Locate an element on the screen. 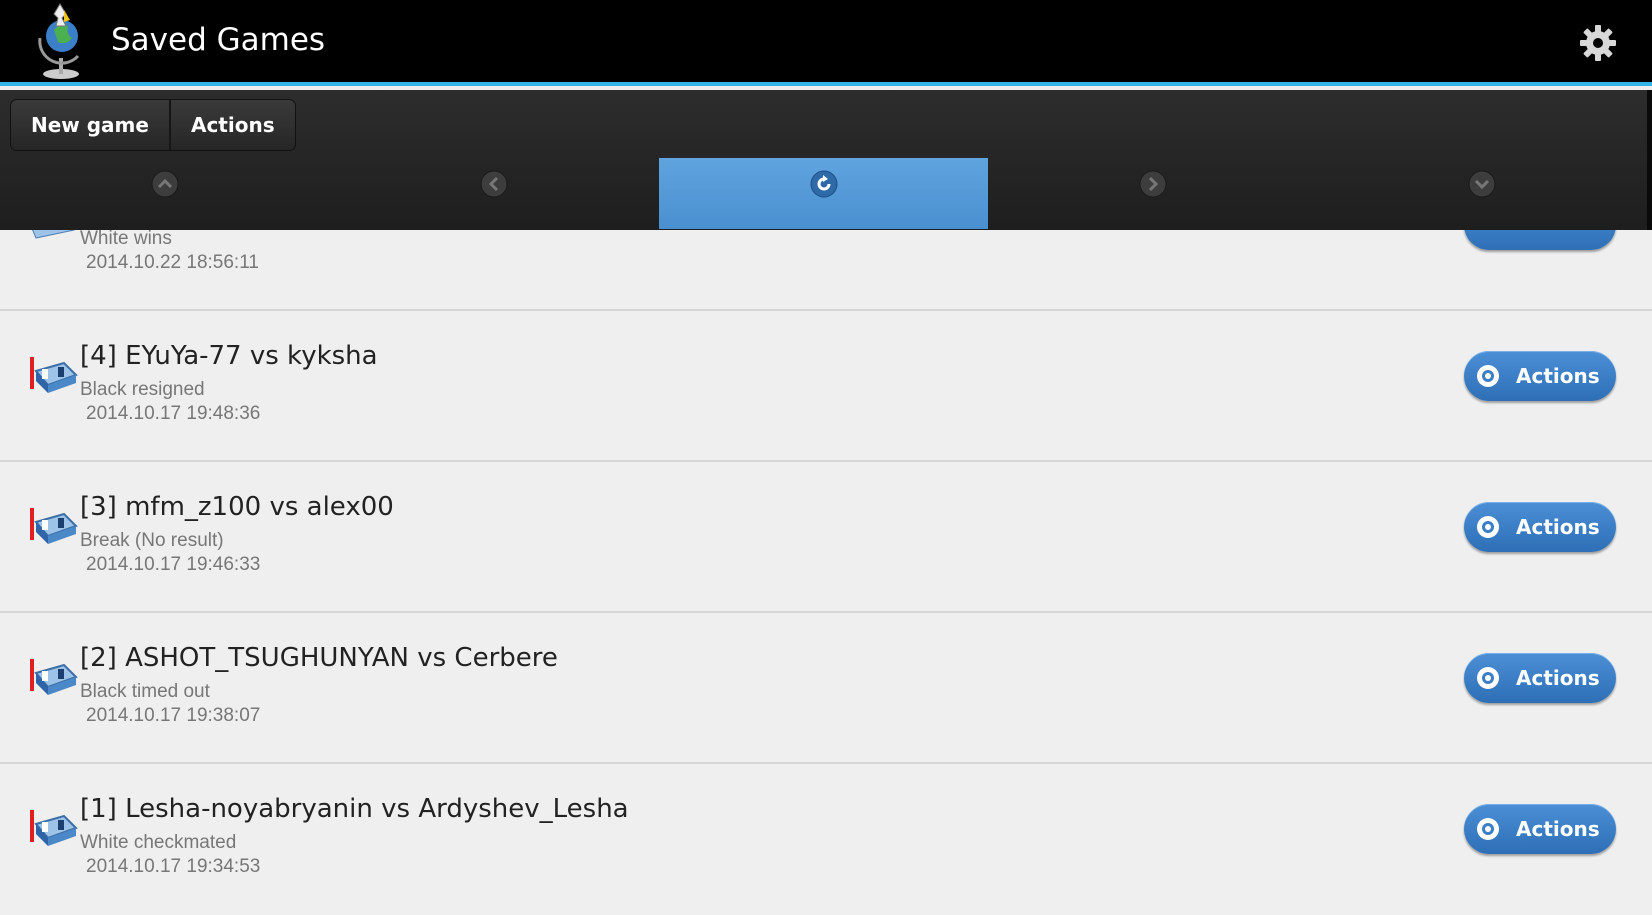 This screenshot has width=1652, height=915. chevron-left-icon is located at coordinates (494, 184).